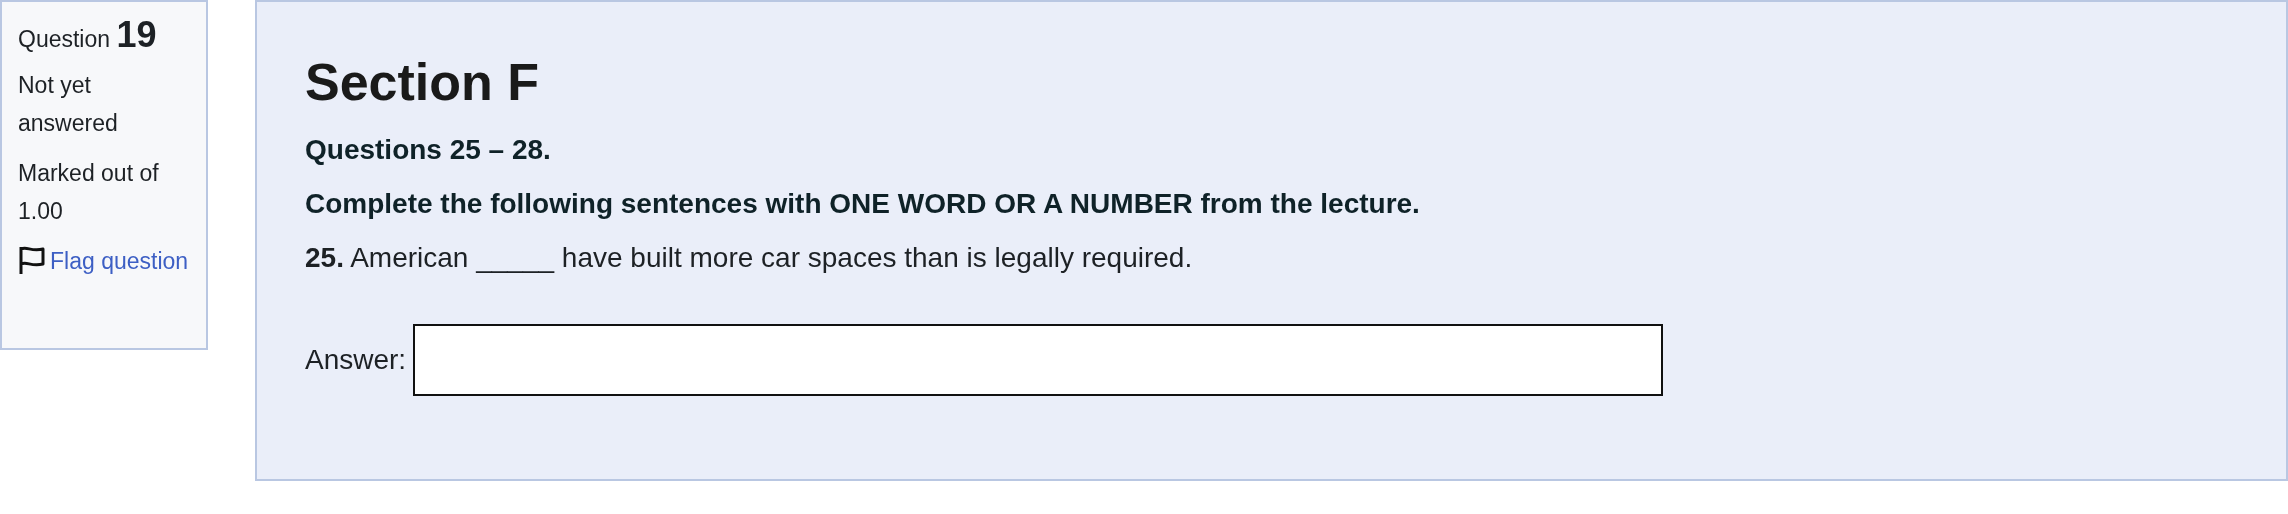  Describe the element at coordinates (356, 360) in the screenshot. I see `answer-label: Answer:` at that location.